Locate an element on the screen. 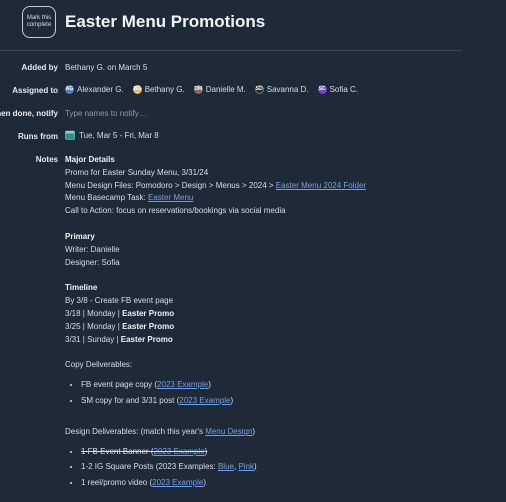 Image resolution: width=506 pixels, height=502 pixels. list-item: 1 FB Event Banner (2023 Example) is located at coordinates (283, 452).